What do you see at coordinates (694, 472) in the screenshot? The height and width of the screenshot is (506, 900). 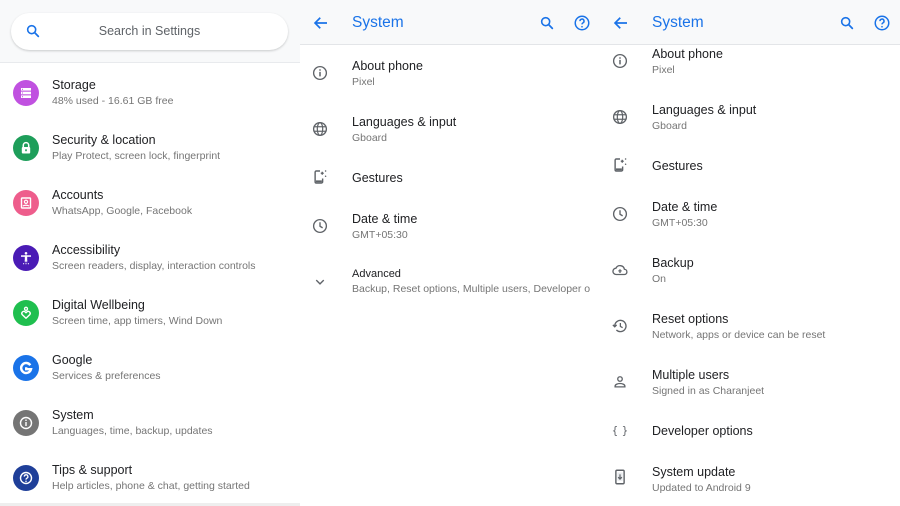 I see `item-title: System update` at bounding box center [694, 472].